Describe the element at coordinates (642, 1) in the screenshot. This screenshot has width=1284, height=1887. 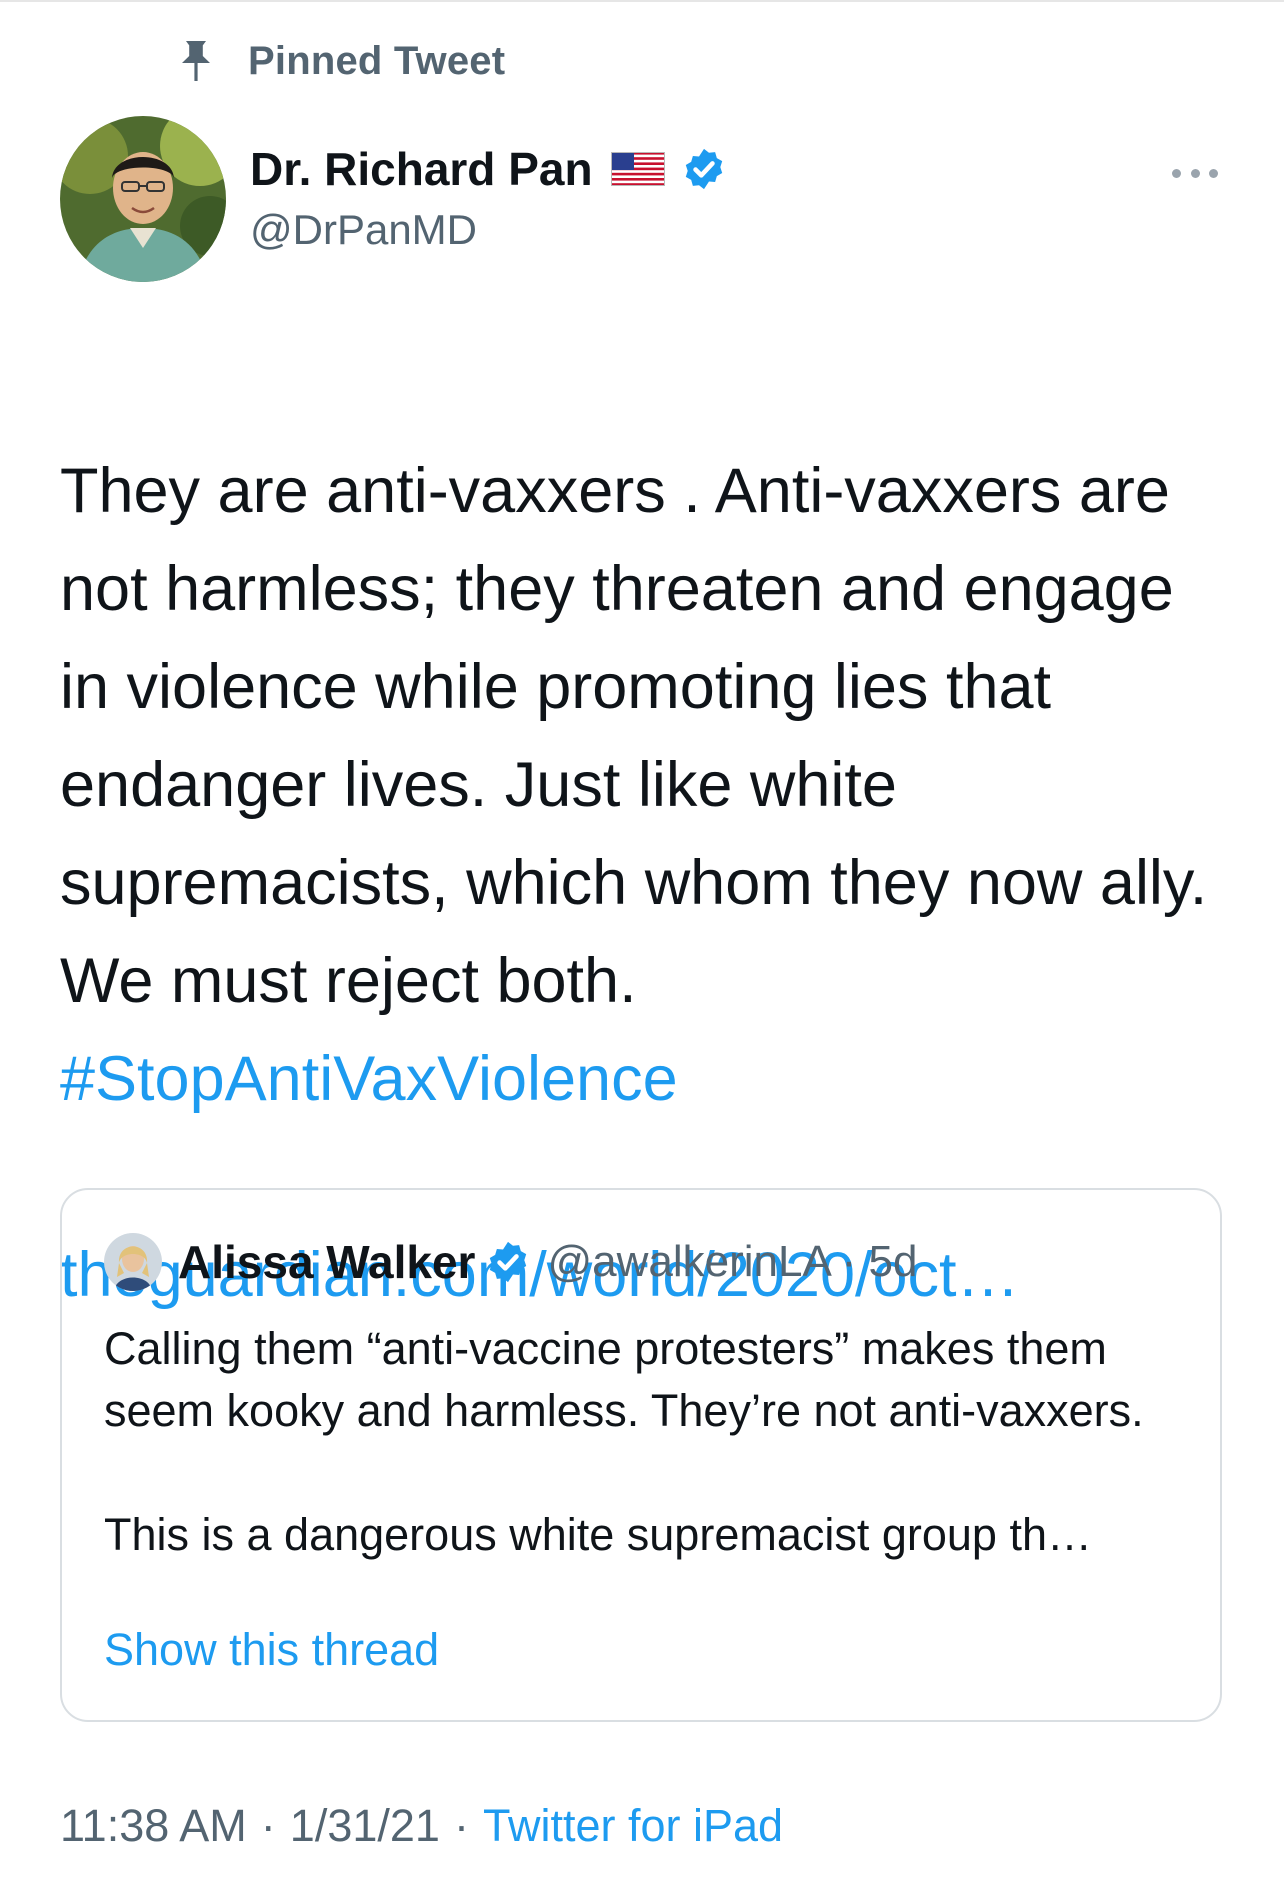
I see `top-divider` at that location.